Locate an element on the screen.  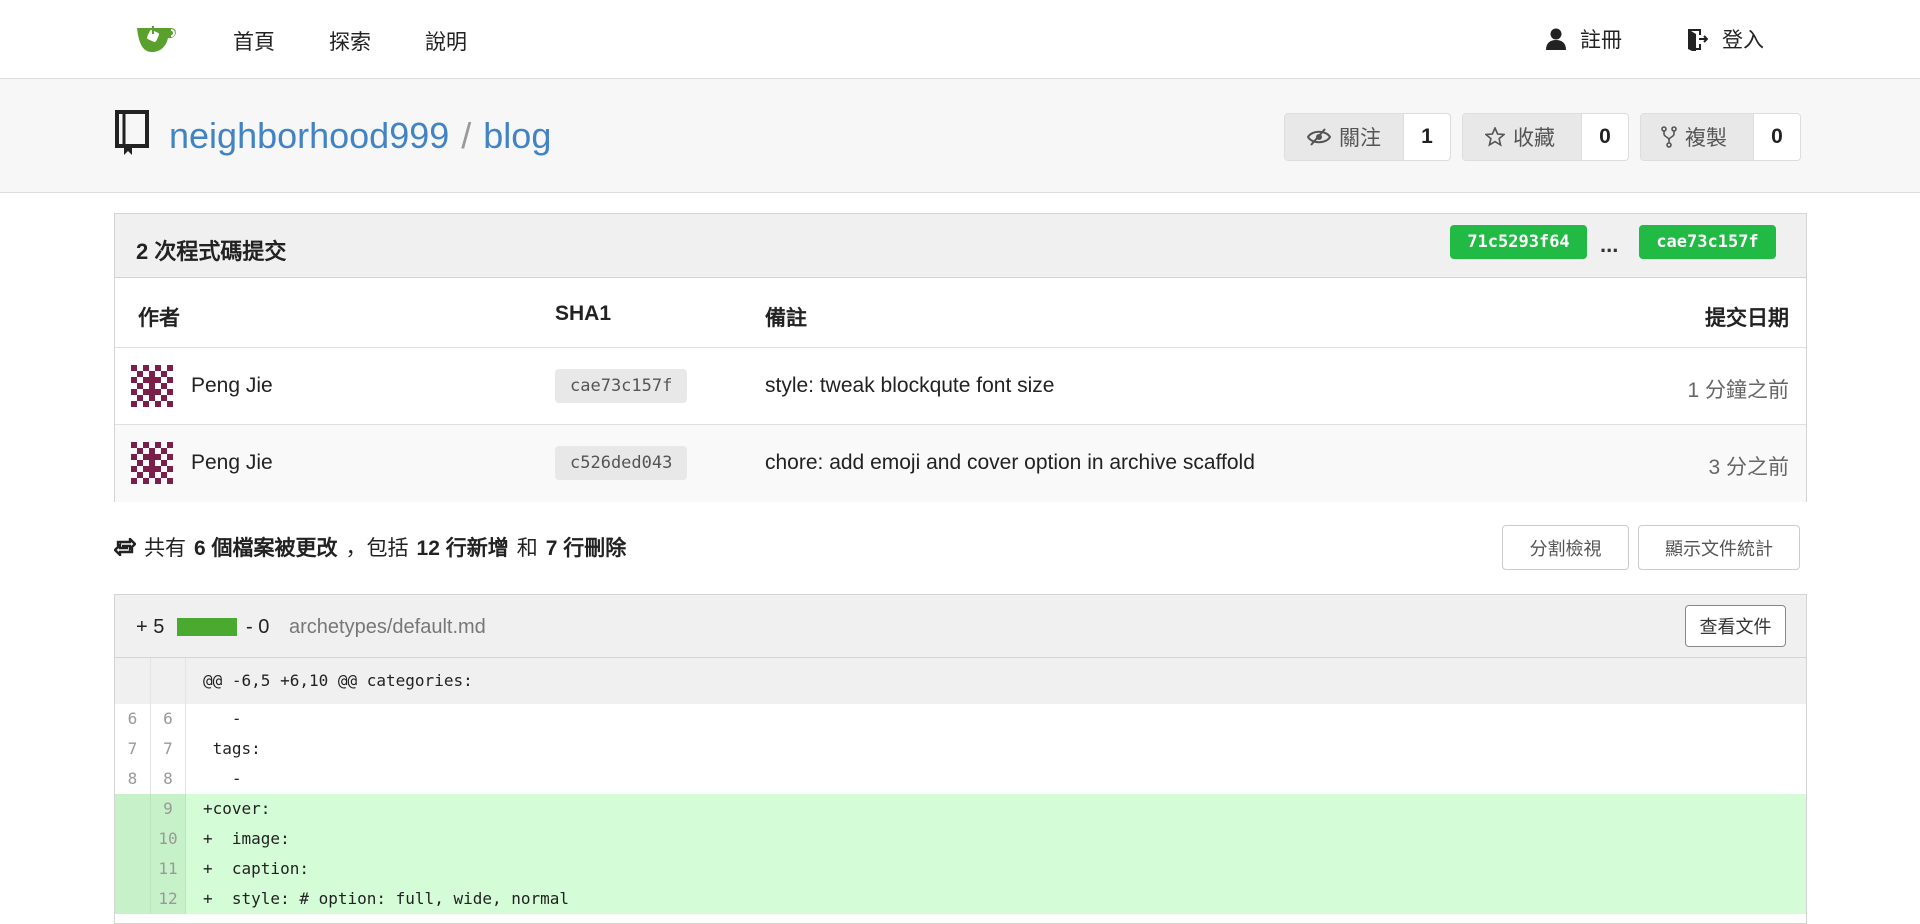
fork-button-group: 複製 0 is located at coordinates (1720, 137).